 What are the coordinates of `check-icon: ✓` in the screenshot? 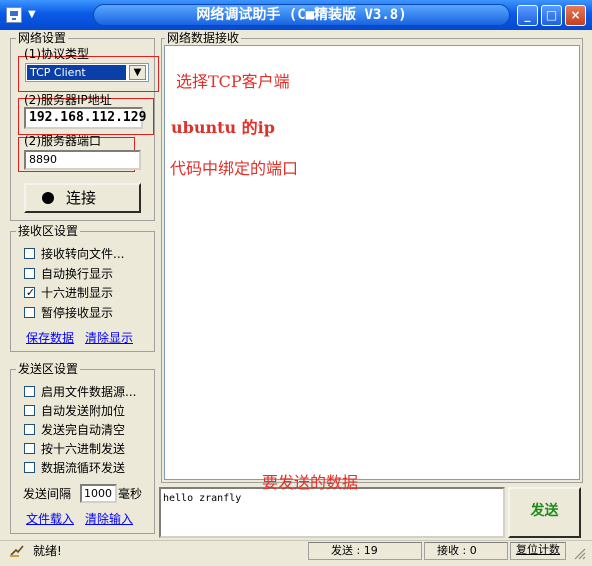 It's located at (30, 292).